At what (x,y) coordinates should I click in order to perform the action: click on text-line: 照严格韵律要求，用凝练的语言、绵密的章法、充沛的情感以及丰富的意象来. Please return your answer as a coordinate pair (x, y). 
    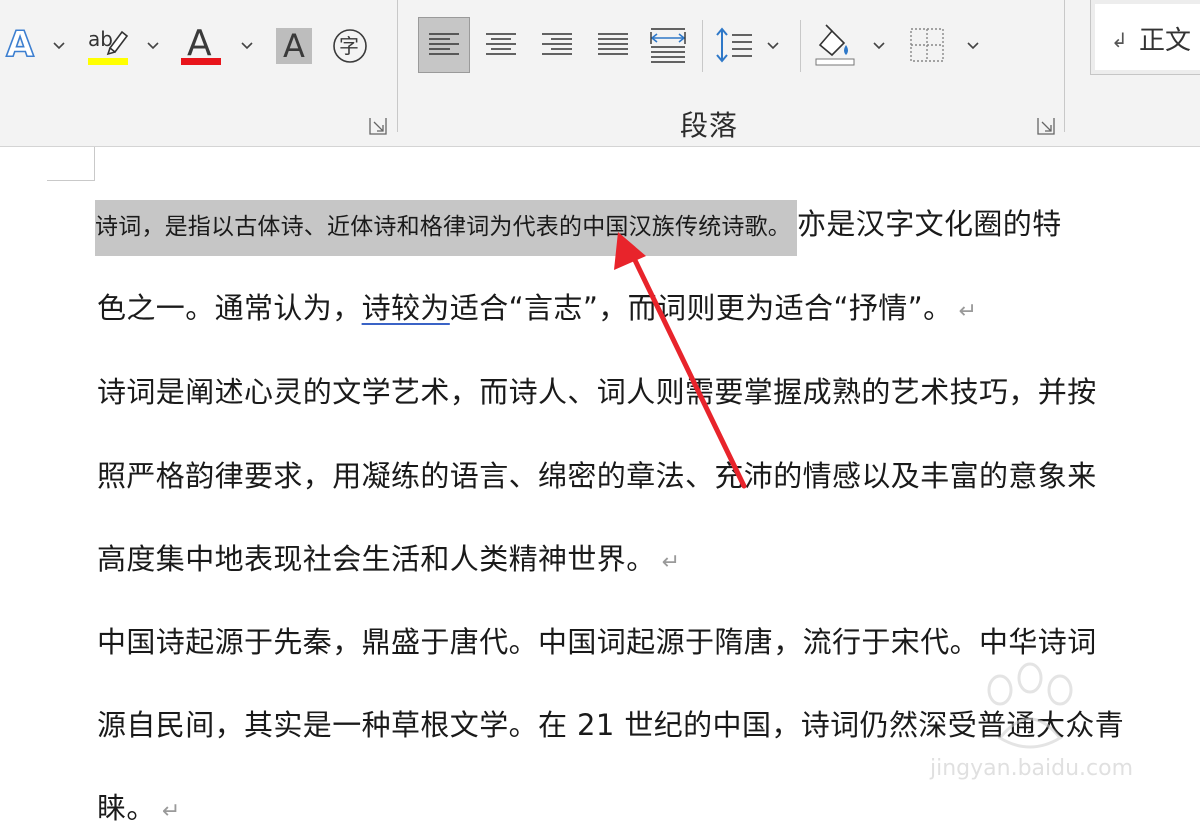
    Looking at the image, I should click on (597, 474).